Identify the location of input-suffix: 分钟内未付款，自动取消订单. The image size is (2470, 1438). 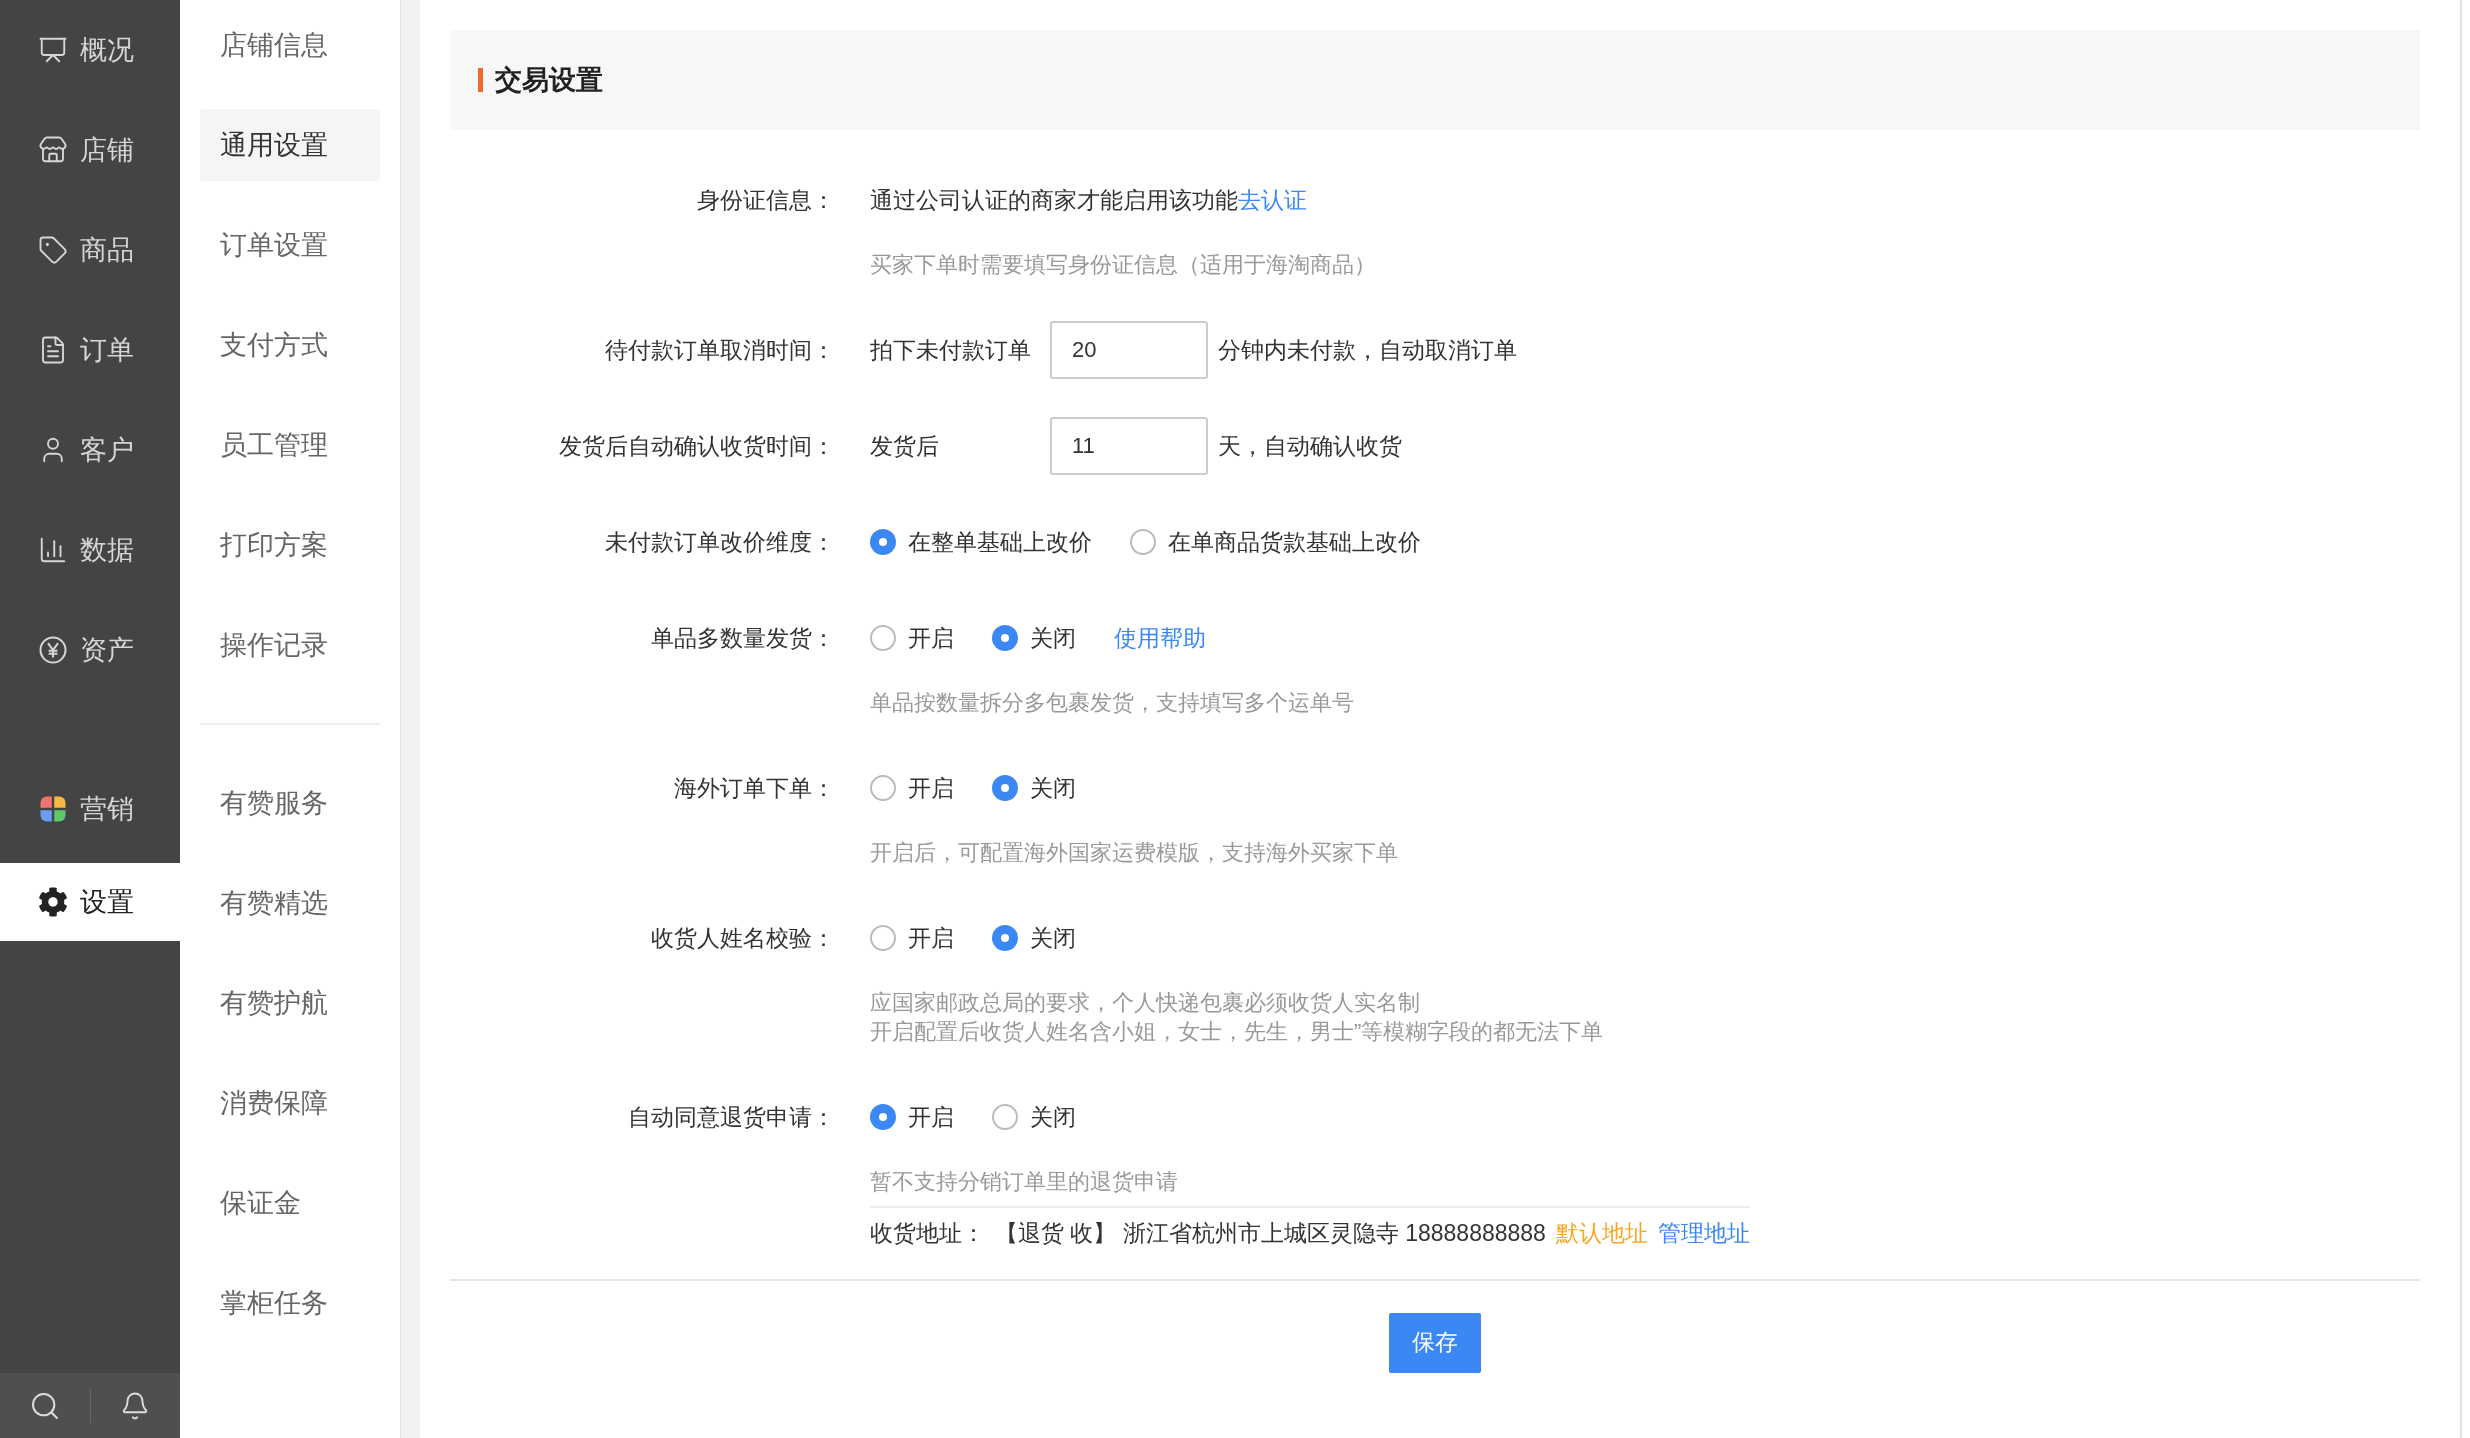
(1367, 350).